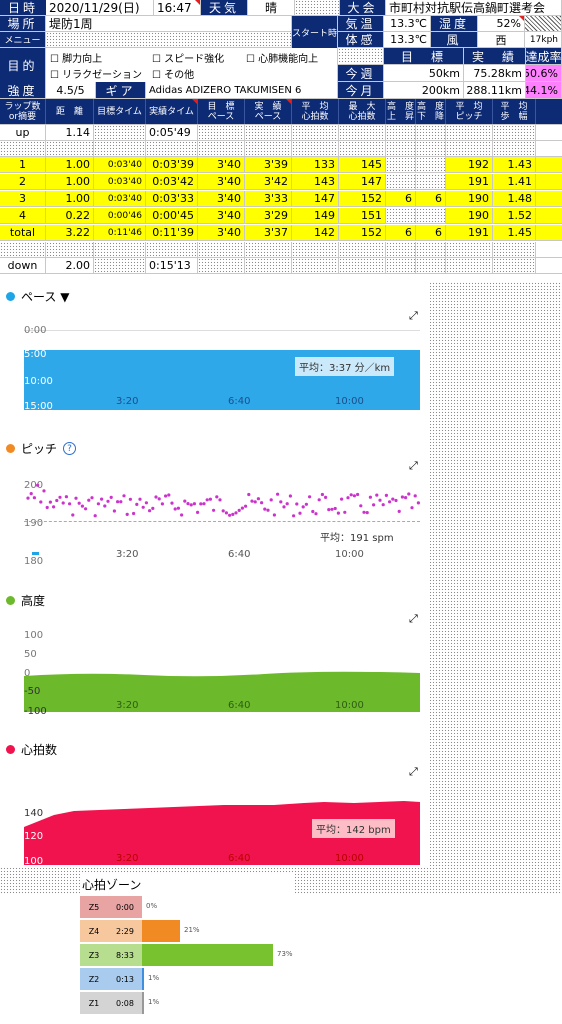 The image size is (562, 1024). I want to click on altitude-xtick: 6:40, so click(239, 705).